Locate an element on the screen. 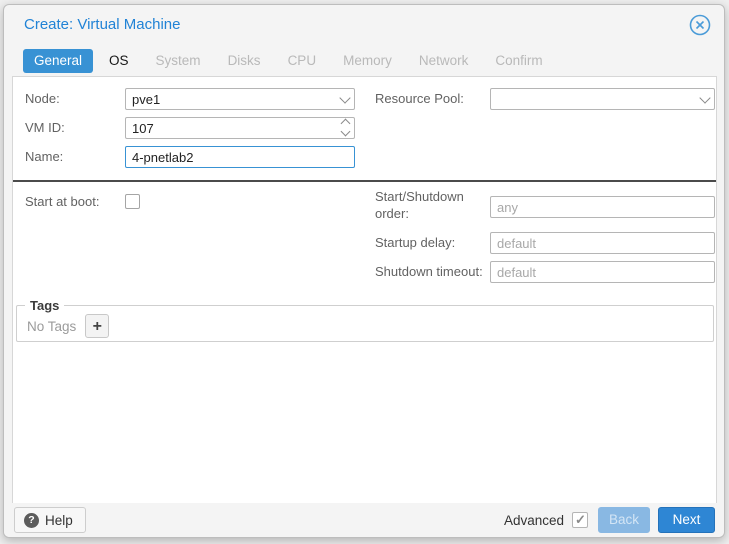 Image resolution: width=729 pixels, height=544 pixels. help-label: Help is located at coordinates (59, 520).